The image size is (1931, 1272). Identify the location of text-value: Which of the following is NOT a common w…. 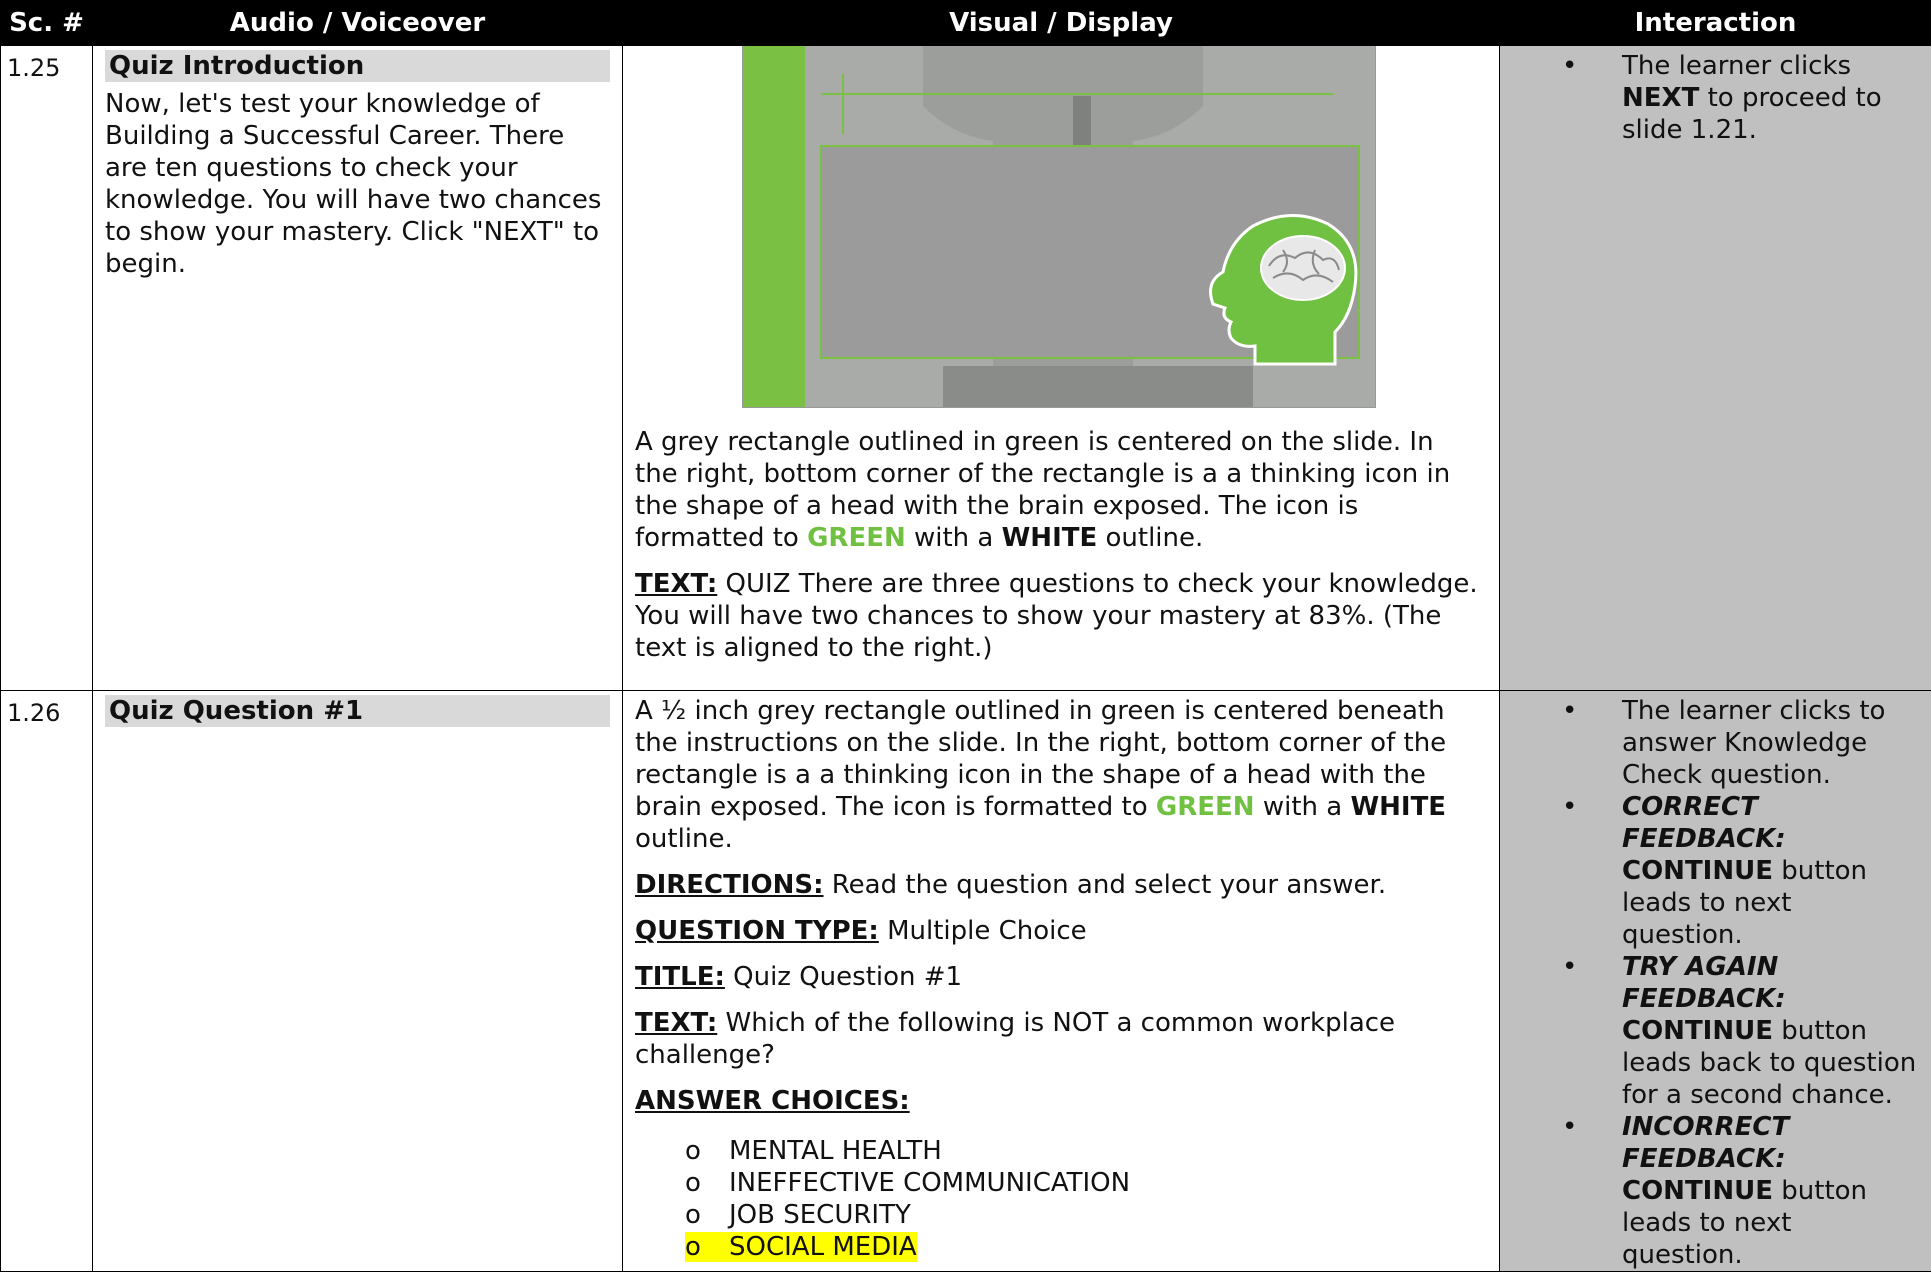
(1015, 1039).